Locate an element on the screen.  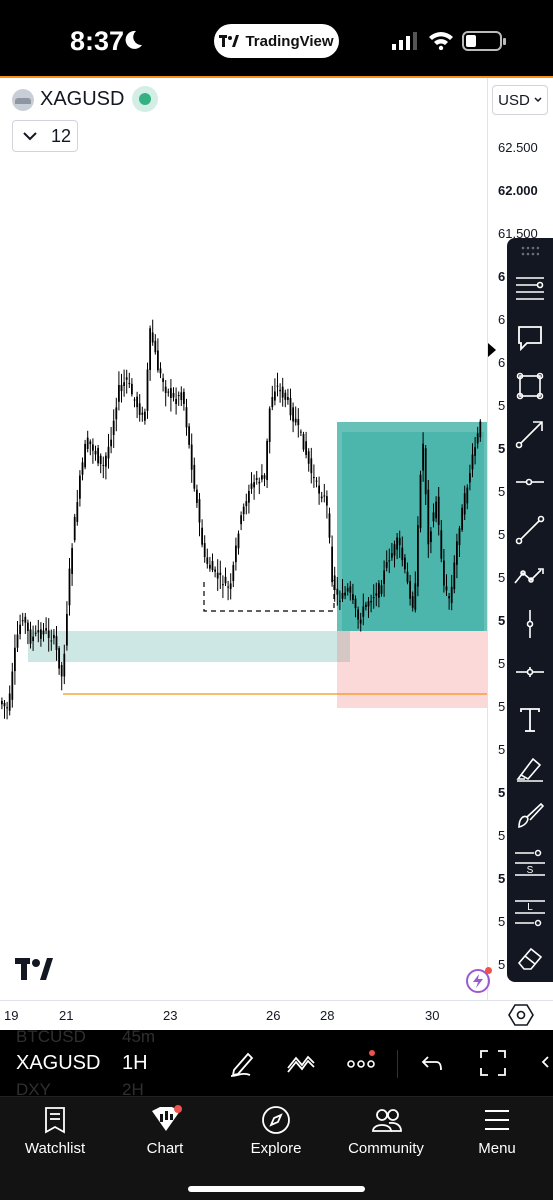
currency-selector: USD is located at coordinates (520, 100).